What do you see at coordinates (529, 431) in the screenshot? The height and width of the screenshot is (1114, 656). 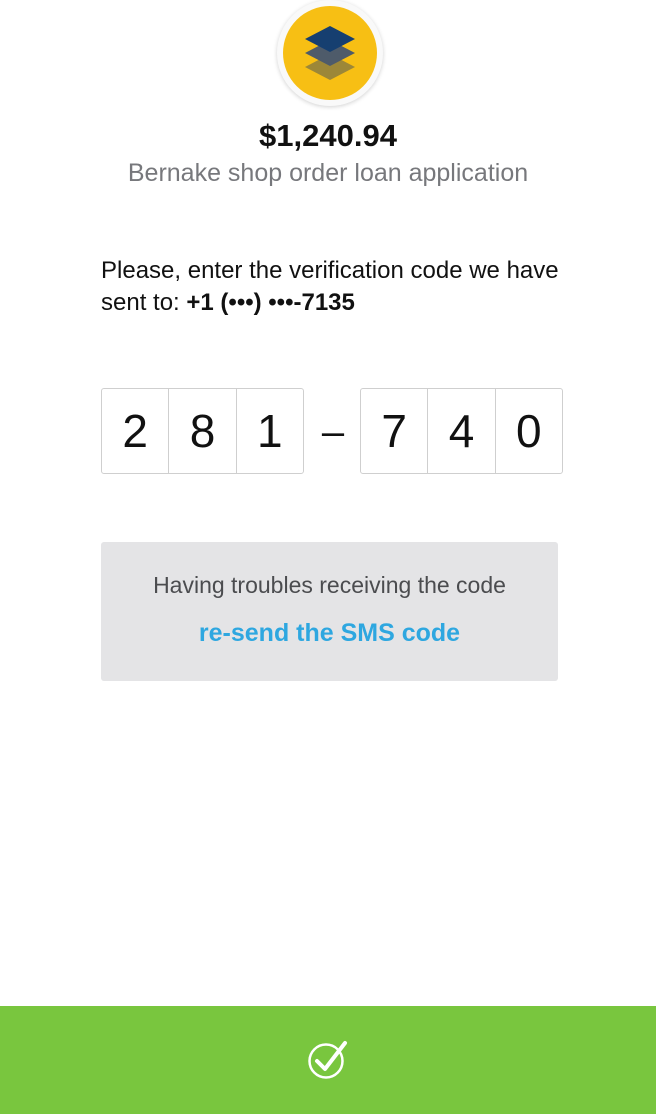 I see `code-digit-6: 0` at bounding box center [529, 431].